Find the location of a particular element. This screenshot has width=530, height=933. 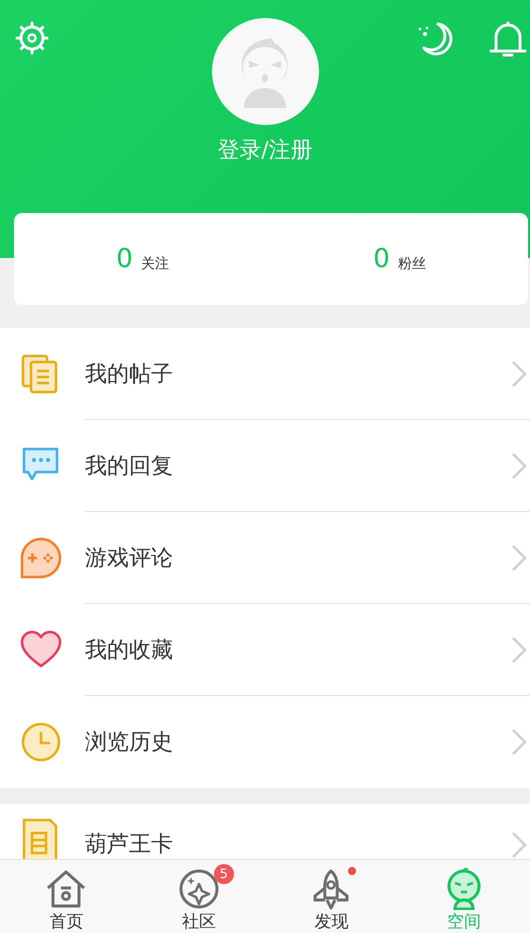

menu-item: 游戏评论 is located at coordinates (297, 558).